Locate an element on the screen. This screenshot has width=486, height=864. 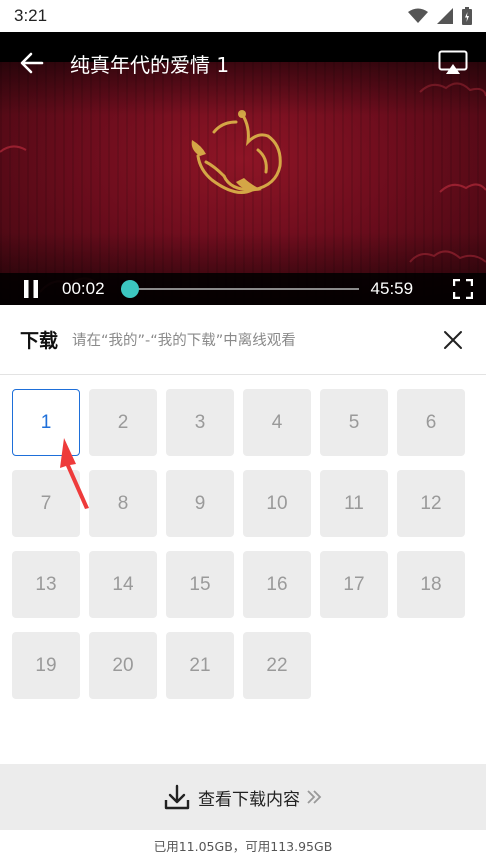
back-arrow-icon is located at coordinates (32, 63).